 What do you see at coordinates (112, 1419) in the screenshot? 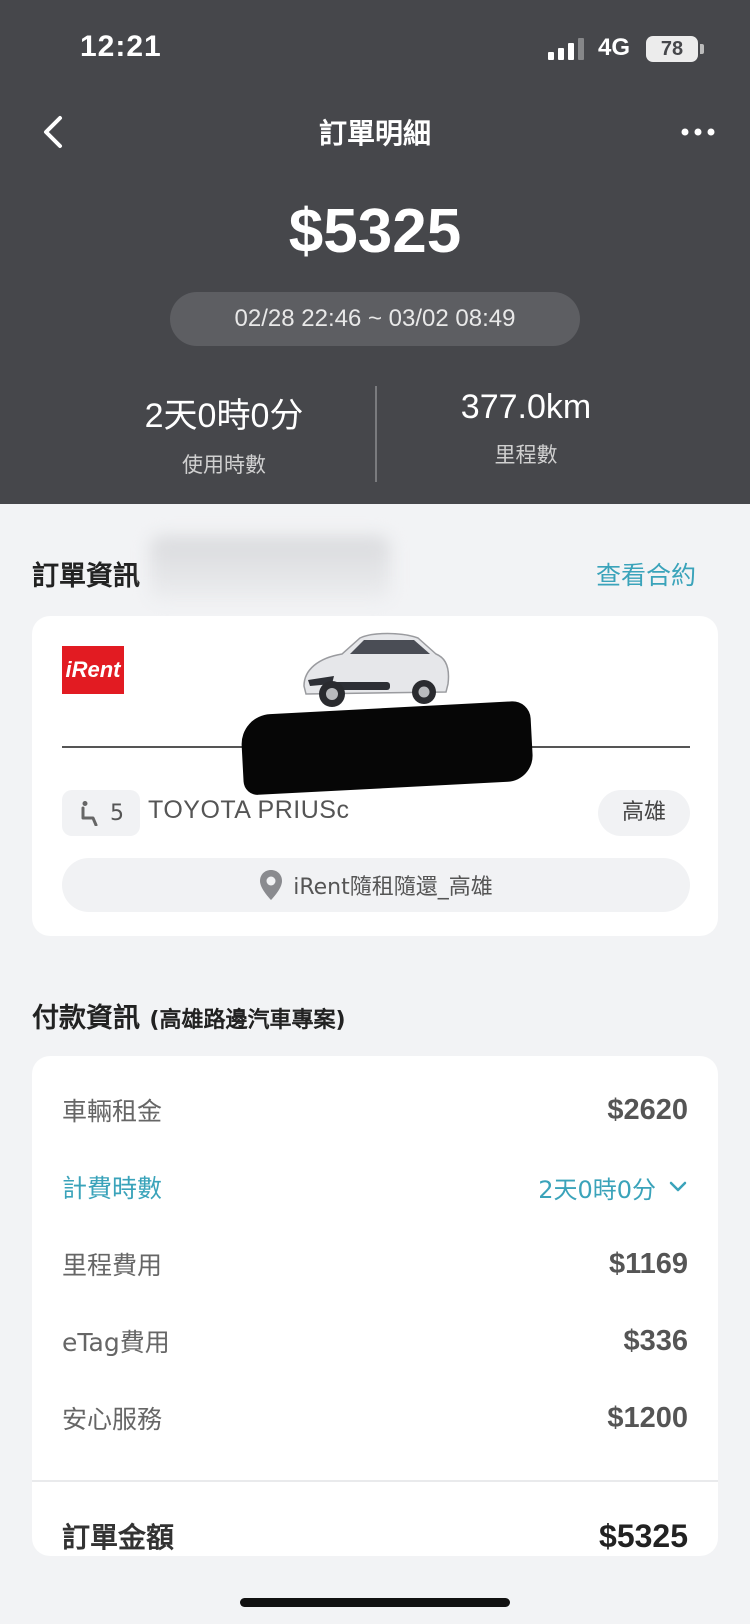
I see `fee-label: 安心服務` at bounding box center [112, 1419].